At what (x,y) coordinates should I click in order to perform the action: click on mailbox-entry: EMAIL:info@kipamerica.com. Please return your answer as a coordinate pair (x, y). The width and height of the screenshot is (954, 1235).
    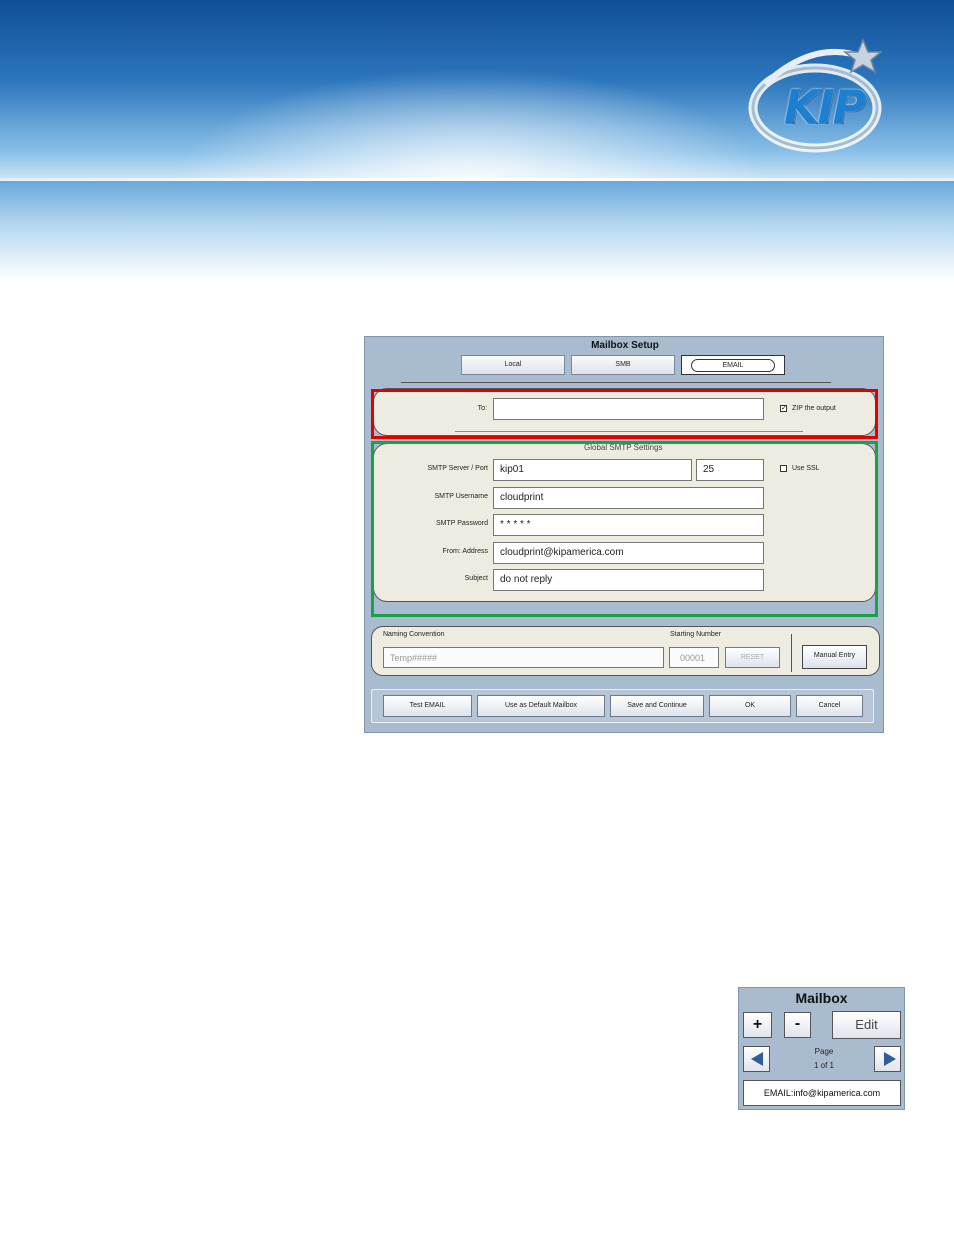
    Looking at the image, I should click on (822, 1093).